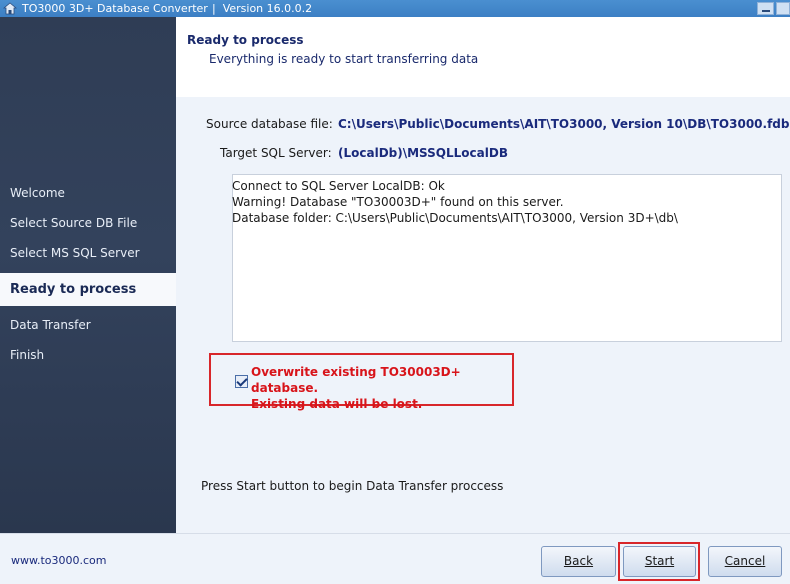  I want to click on sidebar-item-finish: Finish, so click(88, 355).